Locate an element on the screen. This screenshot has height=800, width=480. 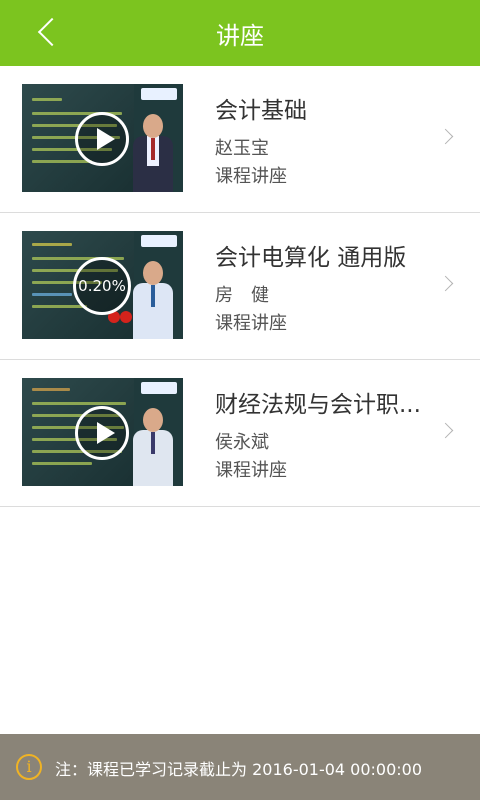
progress-indicator: 0.20% is located at coordinates (102, 286).